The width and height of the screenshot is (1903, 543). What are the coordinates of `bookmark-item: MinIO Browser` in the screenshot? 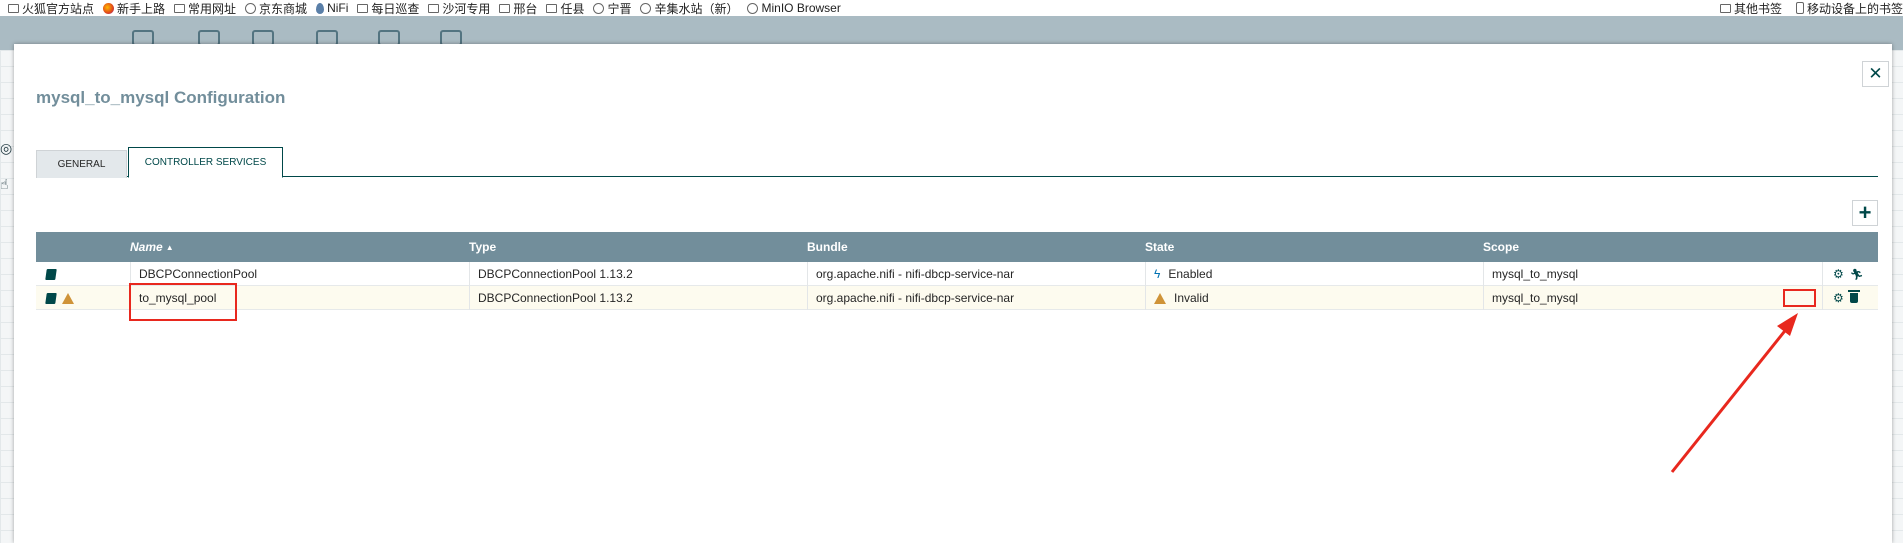 It's located at (794, 8).